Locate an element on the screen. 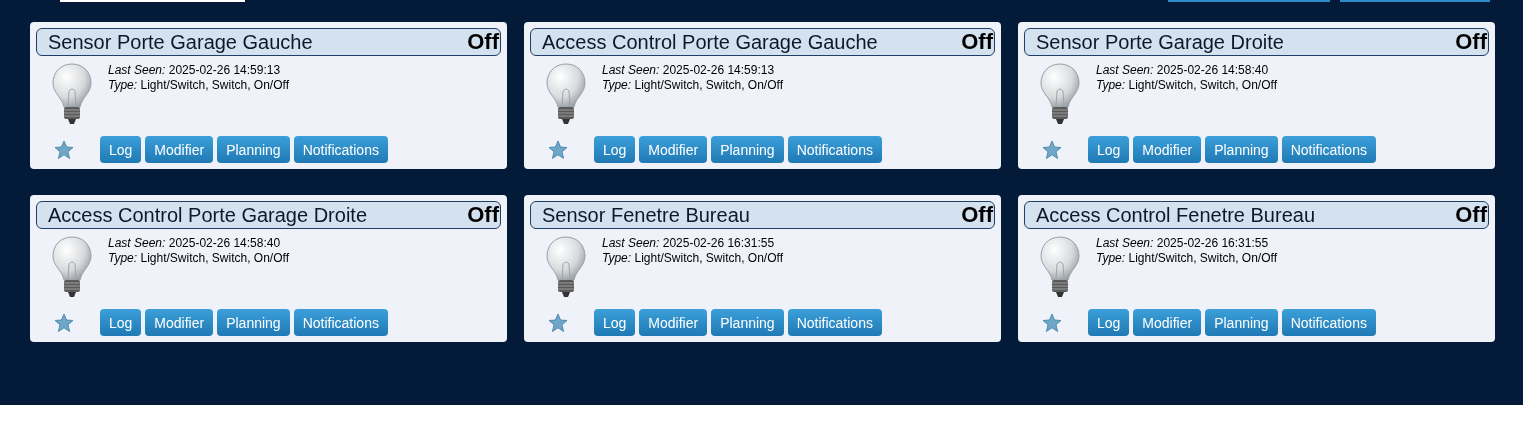  device-name: Sensor Porte Garage Droite is located at coordinates (1160, 42).